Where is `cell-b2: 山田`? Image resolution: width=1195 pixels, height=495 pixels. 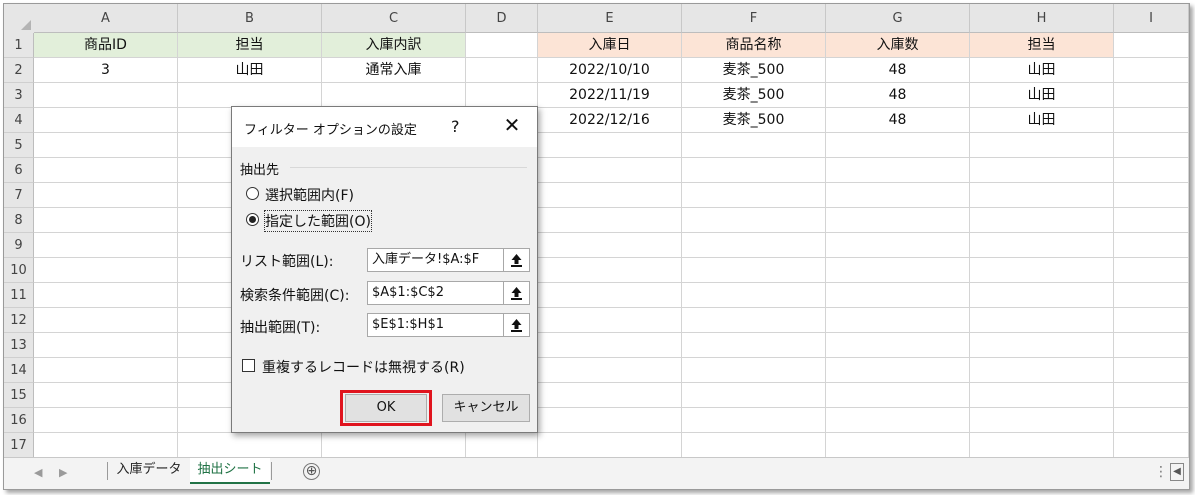 cell-b2: 山田 is located at coordinates (250, 70).